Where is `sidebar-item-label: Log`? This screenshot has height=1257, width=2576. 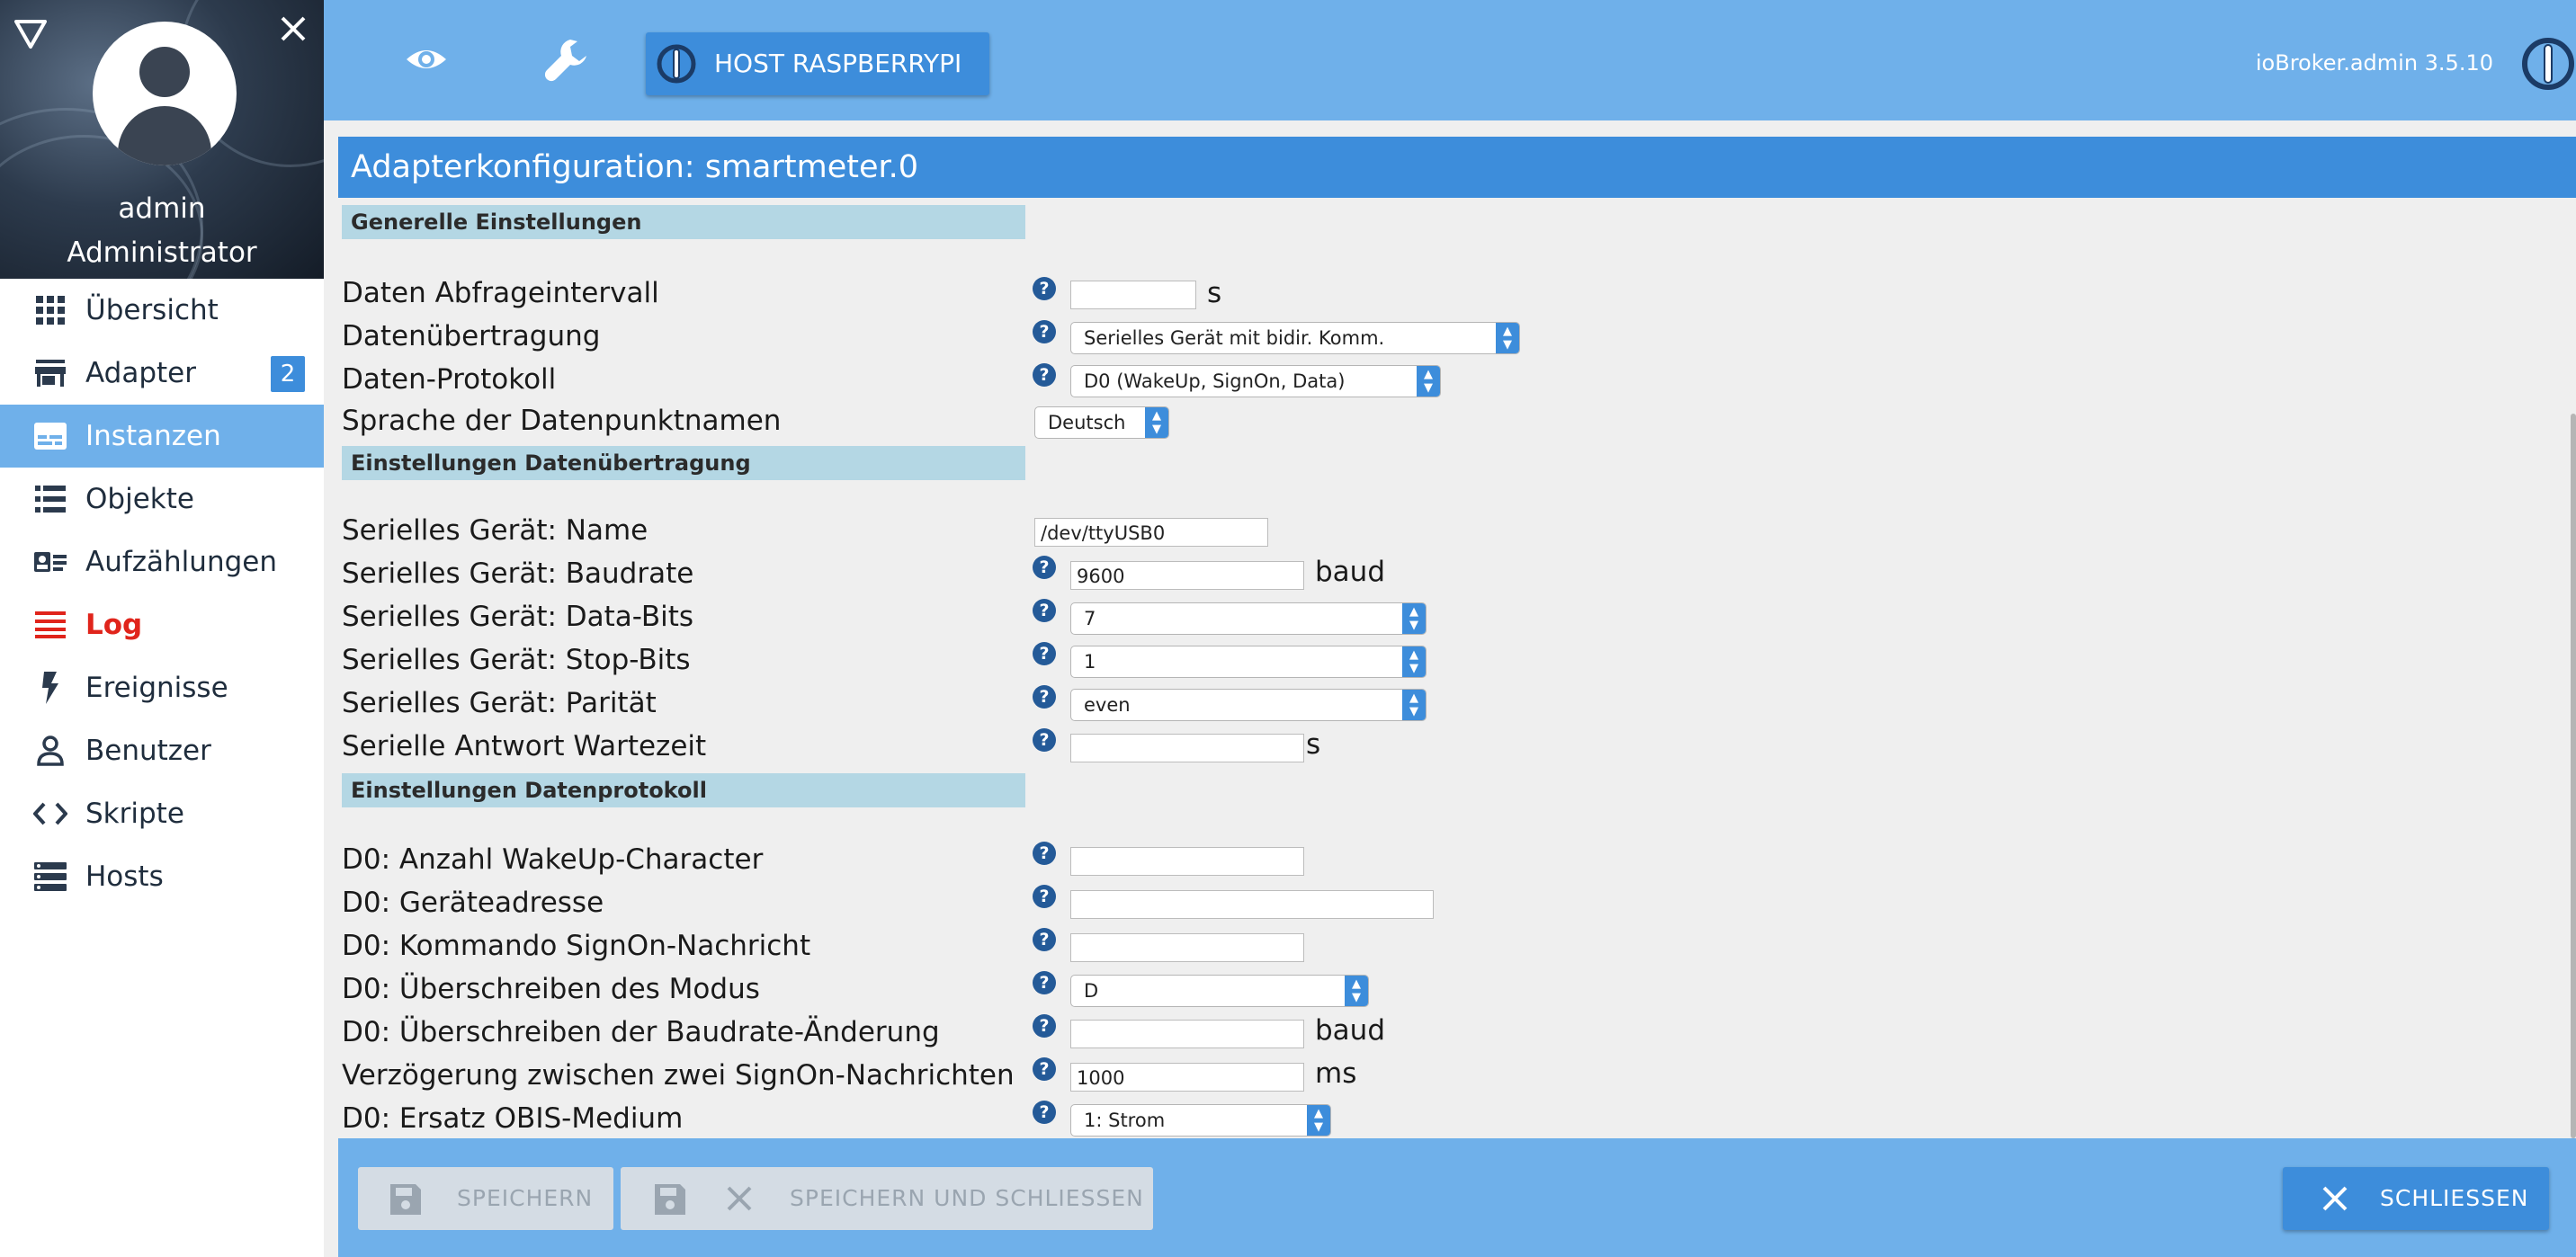 sidebar-item-label: Log is located at coordinates (114, 625).